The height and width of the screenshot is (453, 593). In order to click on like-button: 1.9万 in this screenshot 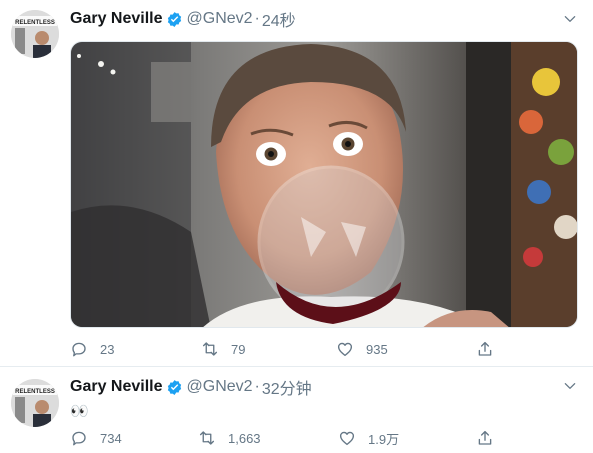, I will do `click(368, 438)`.